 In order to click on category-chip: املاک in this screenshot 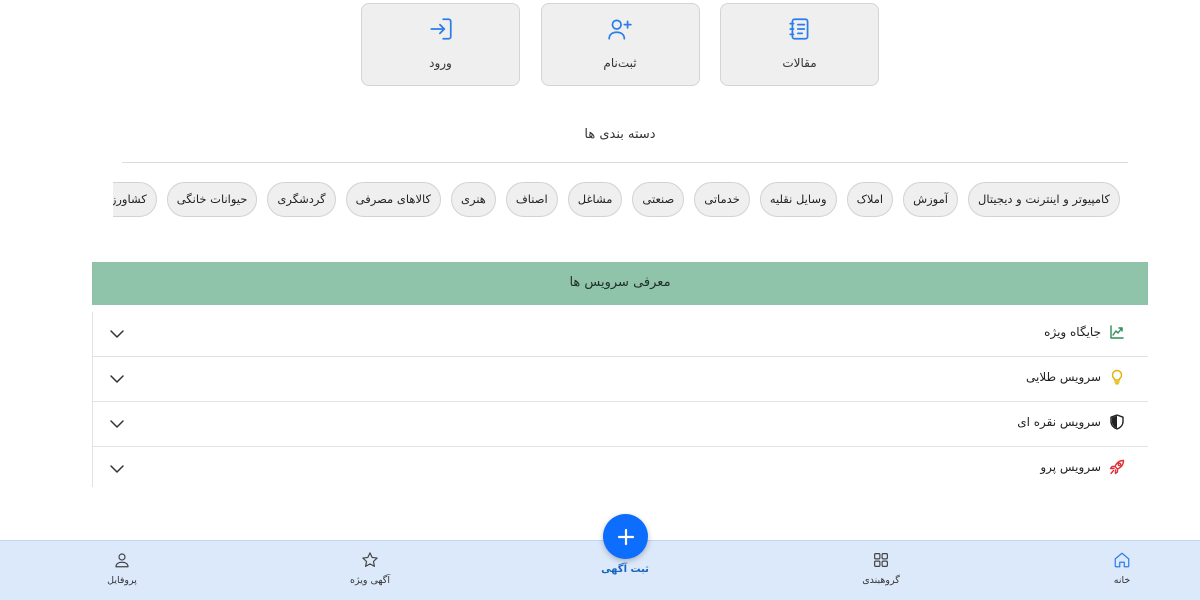, I will do `click(870, 199)`.